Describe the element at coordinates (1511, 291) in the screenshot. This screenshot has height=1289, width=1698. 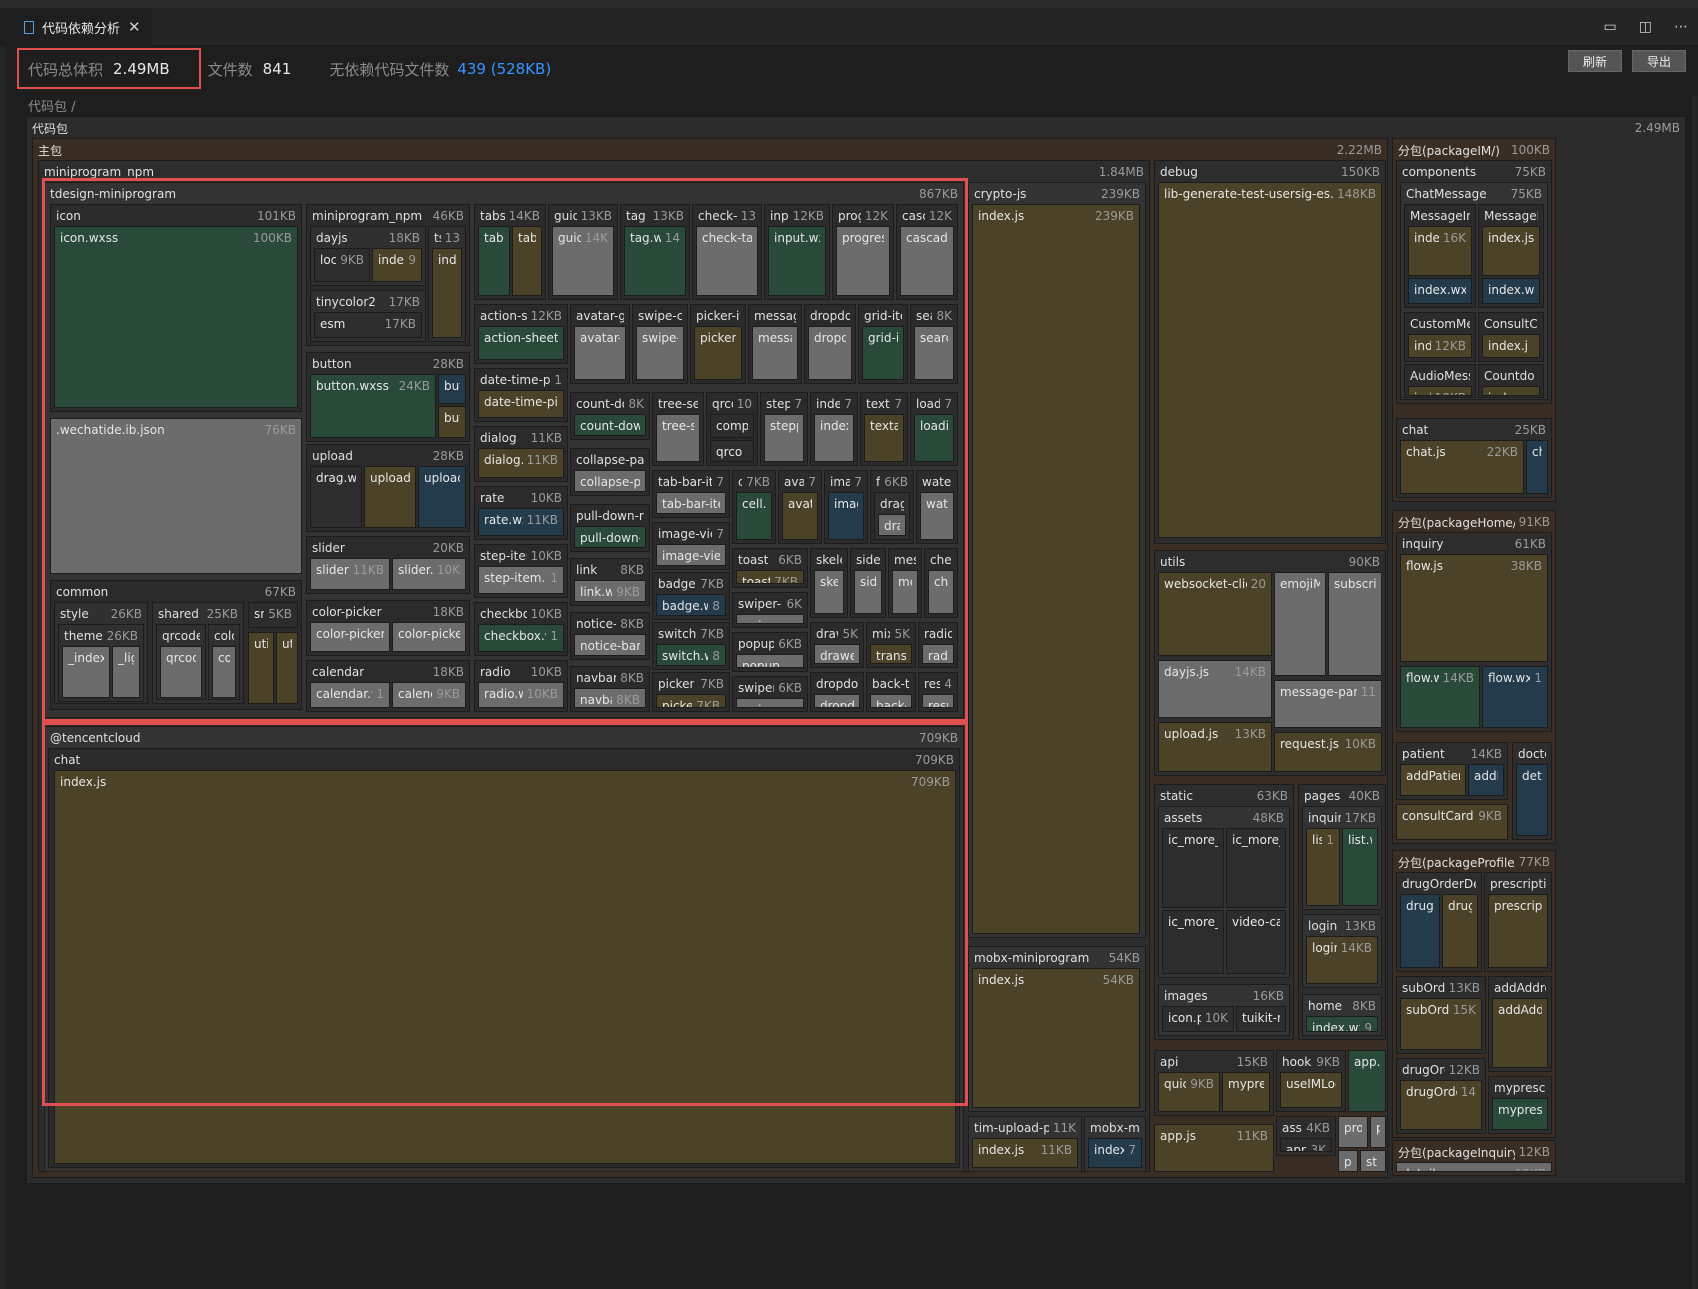
I see `treemap-node-index-w: index.w` at that location.